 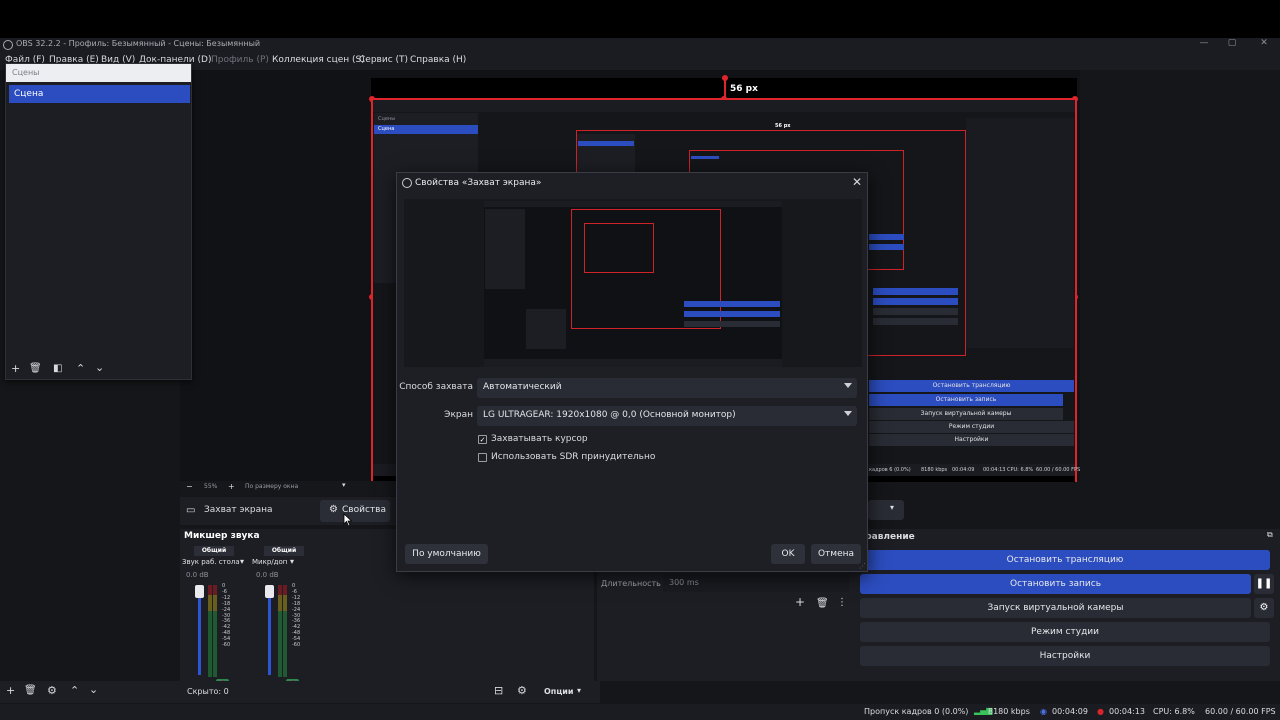 I want to click on scenes-dock: Сцены Сцена + 🗑 ◧ ⌃ ⌄, so click(x=98, y=221).